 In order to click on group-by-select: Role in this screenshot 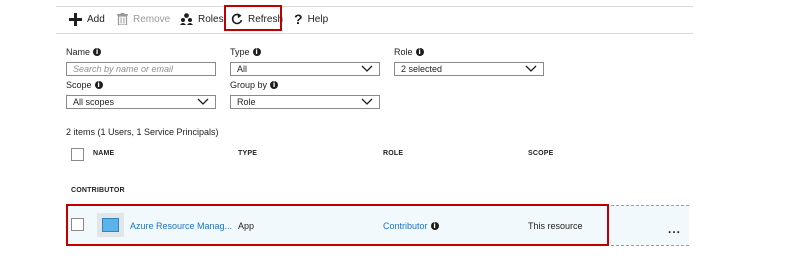, I will do `click(305, 102)`.